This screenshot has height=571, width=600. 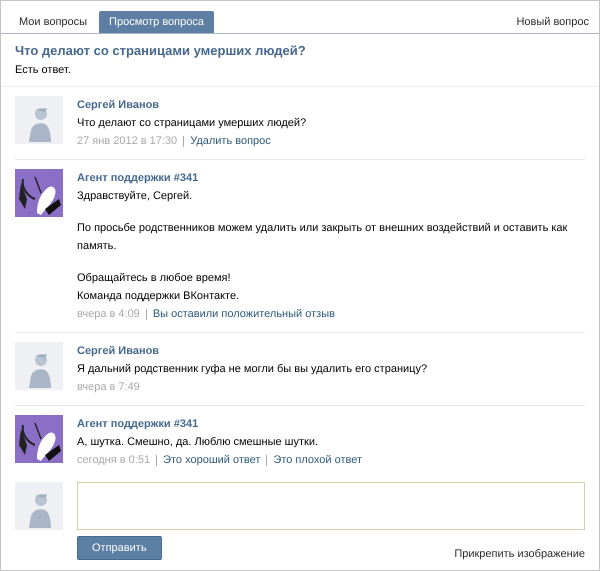 I want to click on message-time: вчера в 4:09, so click(x=108, y=314).